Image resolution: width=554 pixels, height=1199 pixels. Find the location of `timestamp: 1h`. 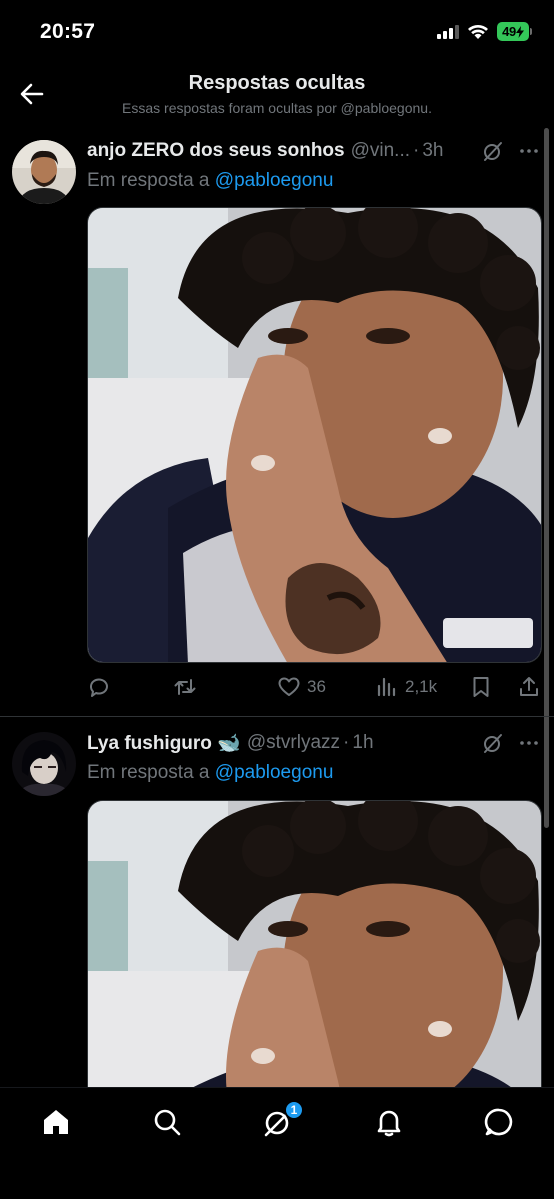

timestamp: 1h is located at coordinates (362, 743).